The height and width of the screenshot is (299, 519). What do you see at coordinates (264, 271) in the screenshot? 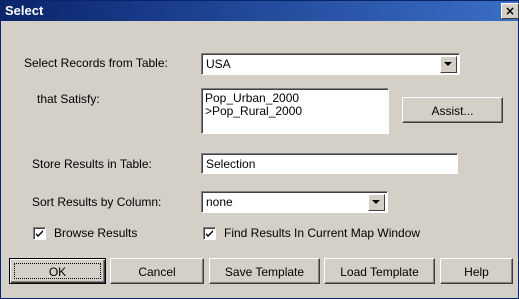
I see `save-template-button: Save Template` at bounding box center [264, 271].